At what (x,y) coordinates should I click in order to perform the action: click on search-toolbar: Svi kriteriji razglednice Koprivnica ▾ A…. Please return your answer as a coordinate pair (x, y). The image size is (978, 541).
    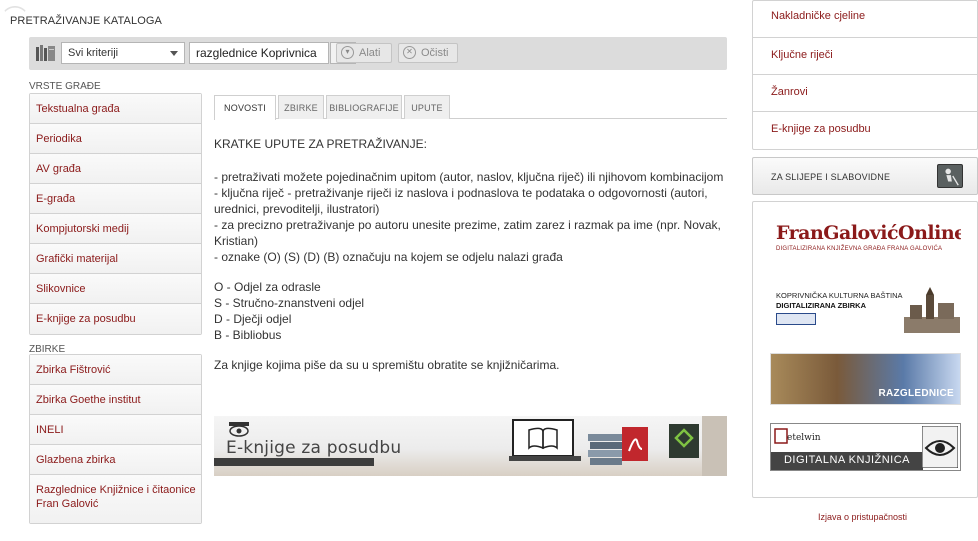
    Looking at the image, I should click on (378, 53).